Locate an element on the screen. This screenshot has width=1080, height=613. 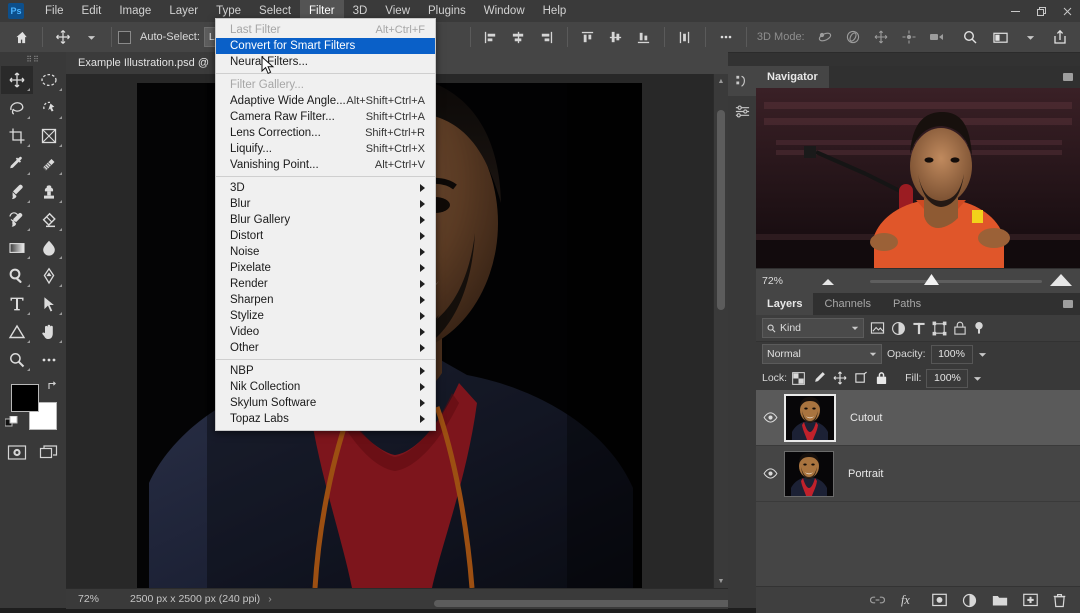
menu-file: File is located at coordinates (54, 11).